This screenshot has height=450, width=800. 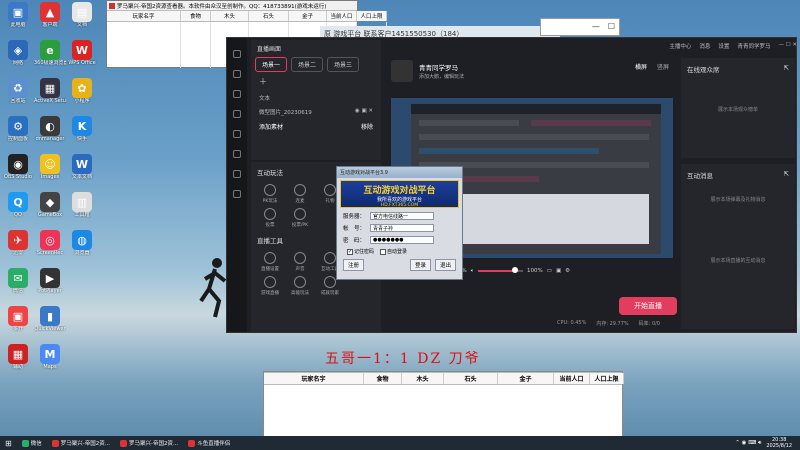 What do you see at coordinates (316, 81) in the screenshot?
I see `add-scene-icon: ＋` at bounding box center [316, 81].